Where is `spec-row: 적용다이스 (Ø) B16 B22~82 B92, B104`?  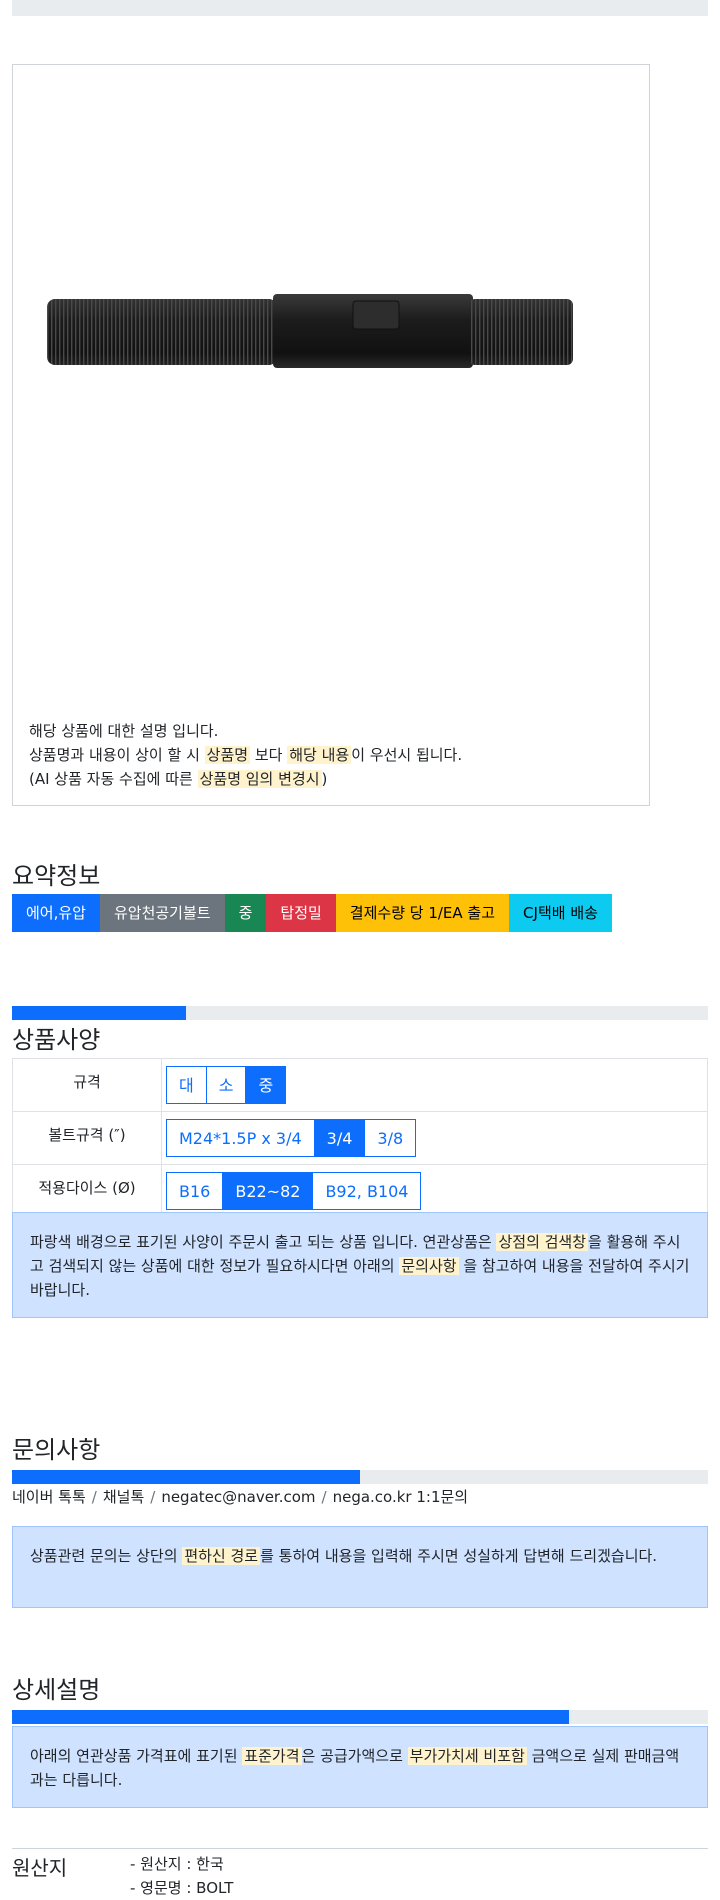
spec-row: 적용다이스 (Ø) B16 B22~82 B92, B104 is located at coordinates (360, 1191).